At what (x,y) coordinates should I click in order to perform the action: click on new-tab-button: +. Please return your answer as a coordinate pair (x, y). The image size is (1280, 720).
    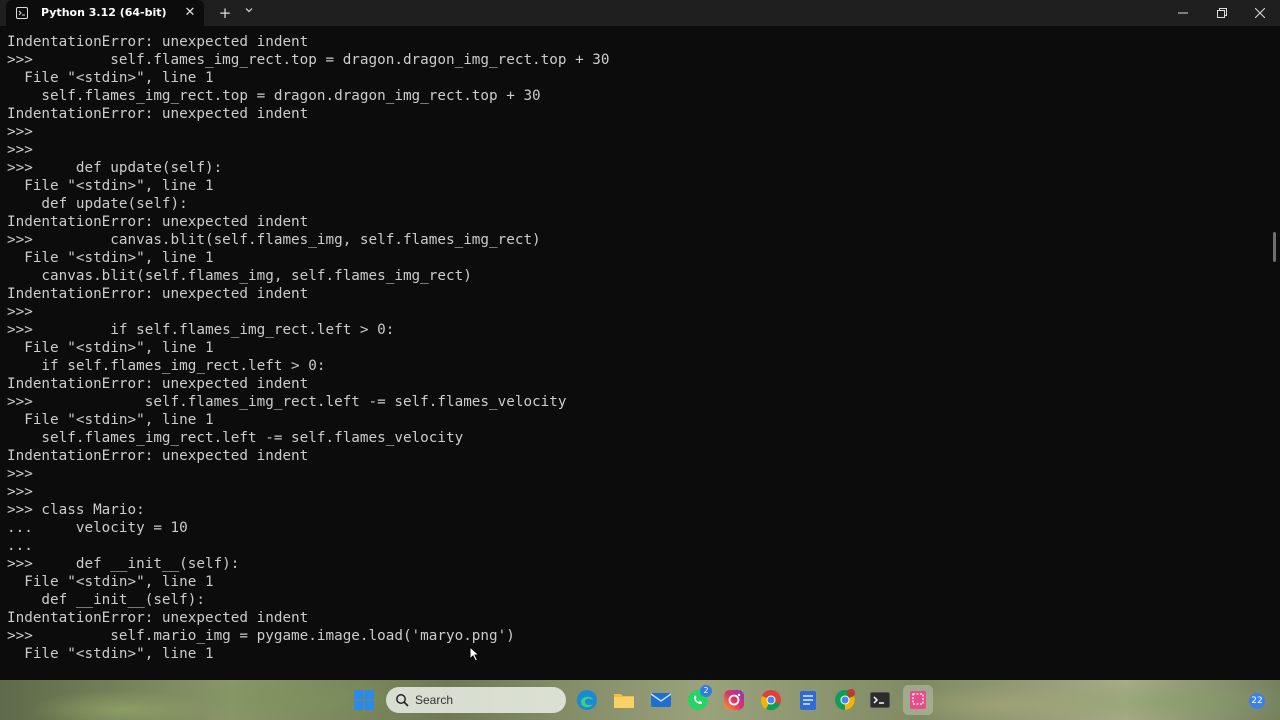
    Looking at the image, I should click on (225, 13).